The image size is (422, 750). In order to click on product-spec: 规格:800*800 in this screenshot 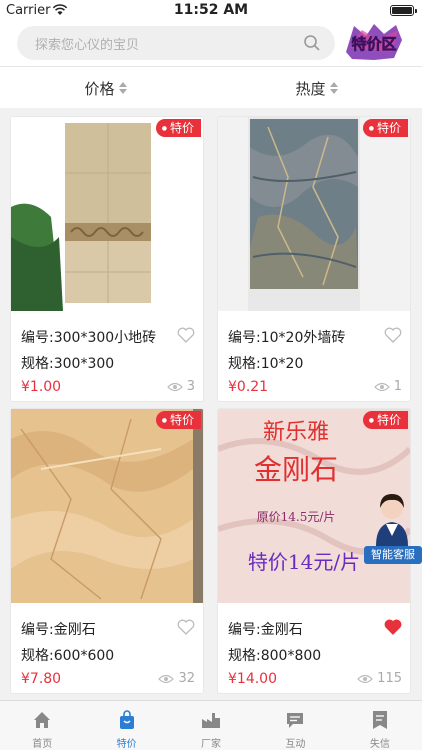, I will do `click(275, 656)`.